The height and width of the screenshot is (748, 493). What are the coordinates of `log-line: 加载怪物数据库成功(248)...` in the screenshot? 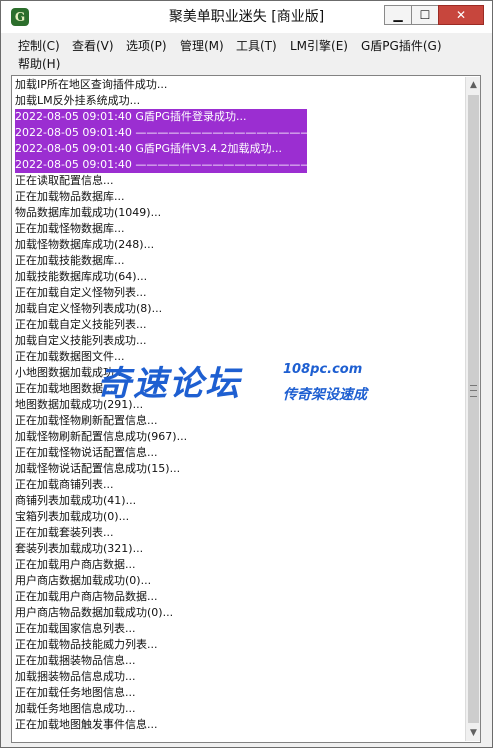 It's located at (84, 245).